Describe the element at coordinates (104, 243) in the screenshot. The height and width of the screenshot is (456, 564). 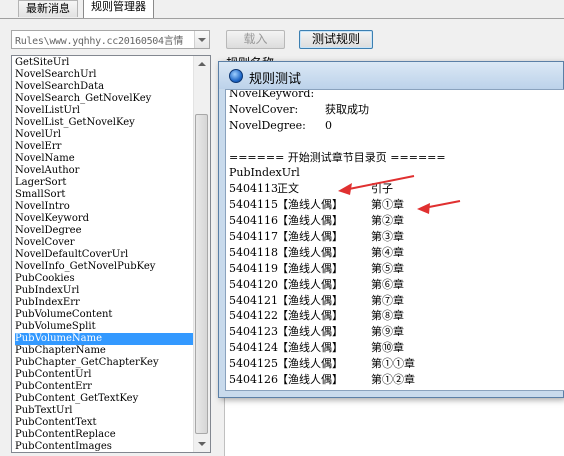
I see `rule-item: NovelCover` at that location.